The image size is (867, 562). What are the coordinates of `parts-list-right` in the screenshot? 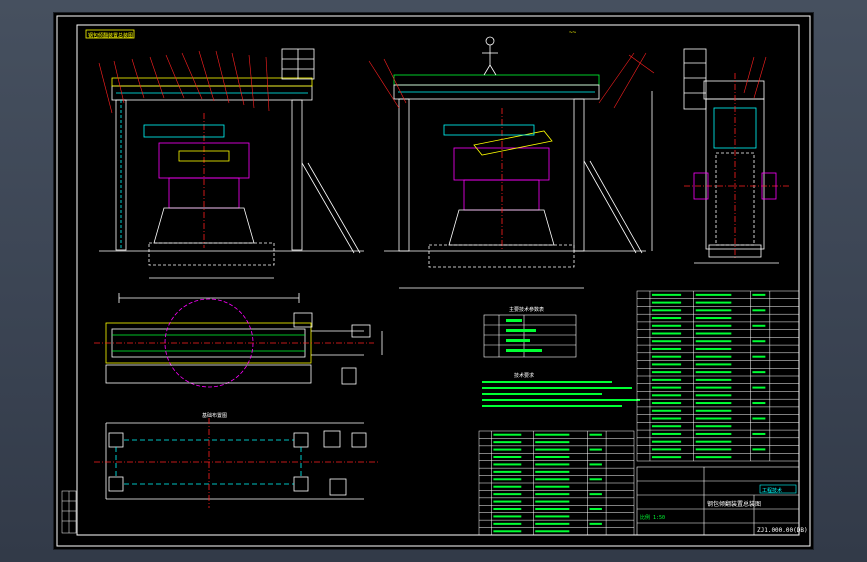 It's located at (718, 376).